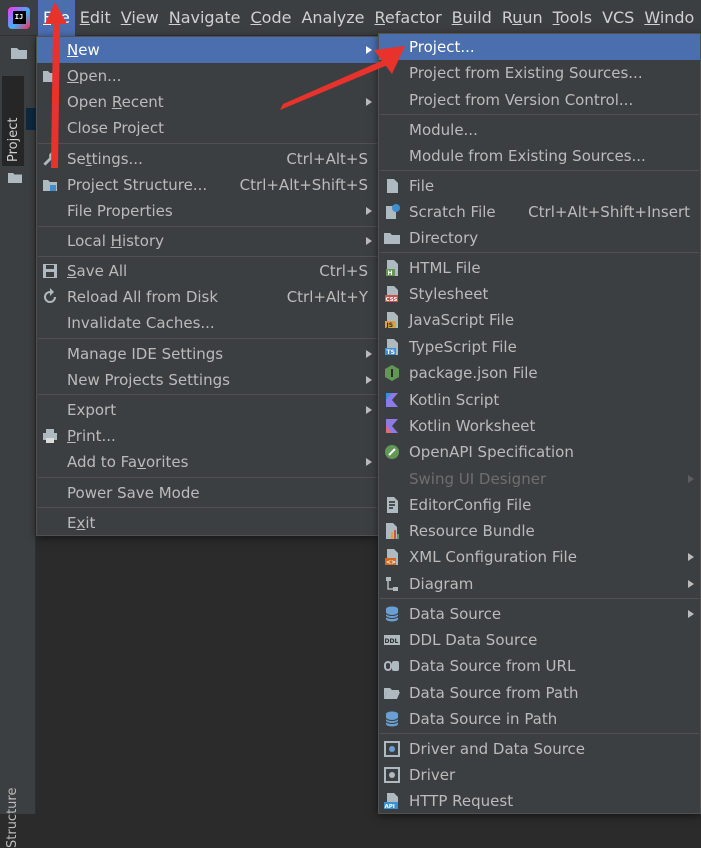 This screenshot has width=701, height=848. Describe the element at coordinates (391, 557) in the screenshot. I see `xml-file-icon: <>` at that location.